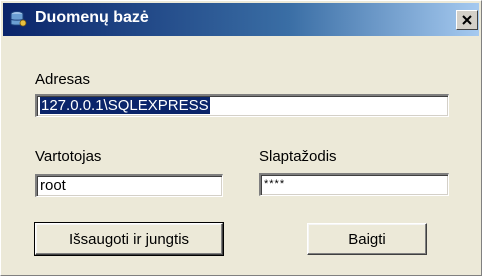  What do you see at coordinates (275, 184) in the screenshot?
I see `password-value: ****` at bounding box center [275, 184].